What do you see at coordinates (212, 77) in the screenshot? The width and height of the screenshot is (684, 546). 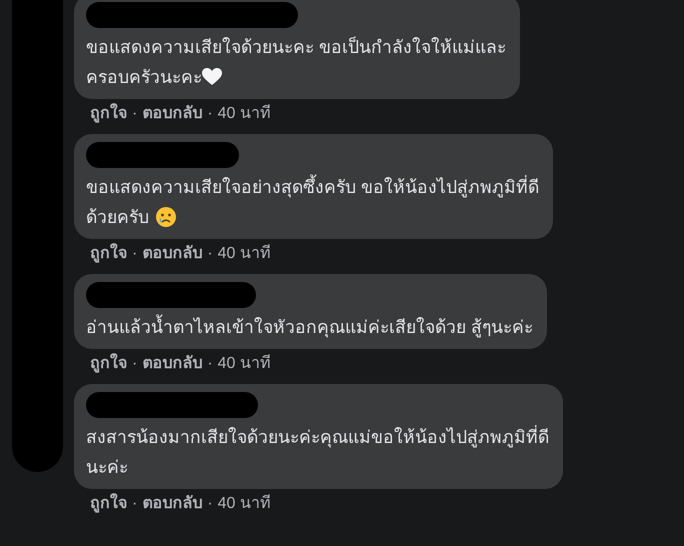 I see `heart-icon` at bounding box center [212, 77].